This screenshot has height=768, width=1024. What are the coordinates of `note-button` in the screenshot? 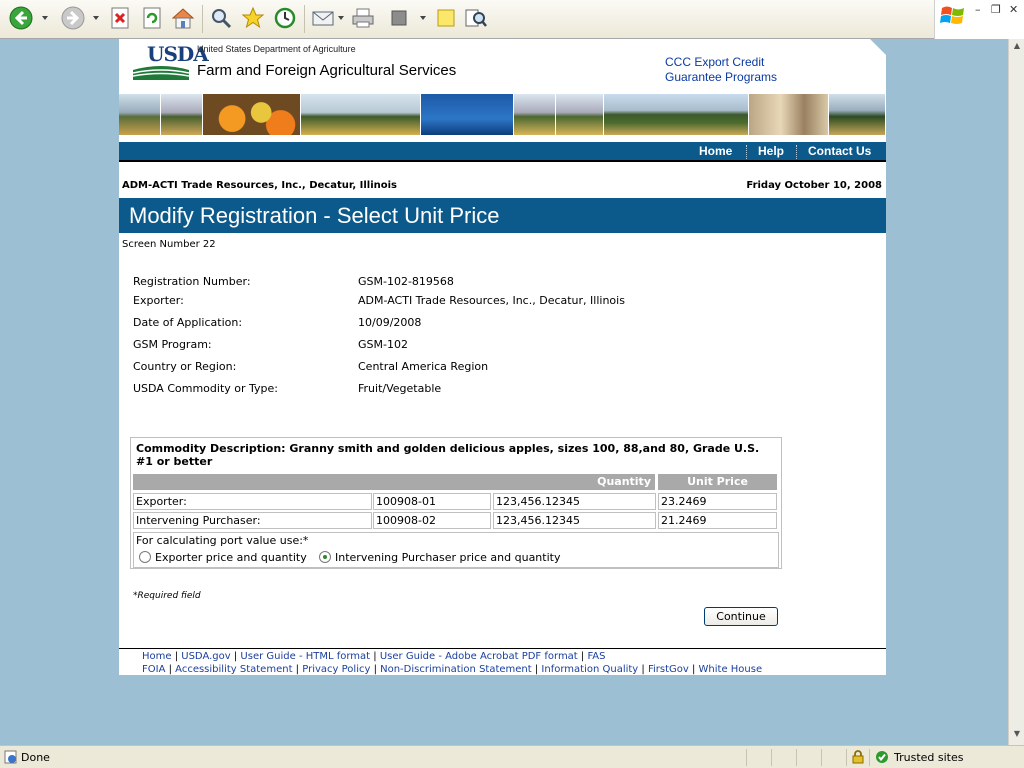 It's located at (446, 18).